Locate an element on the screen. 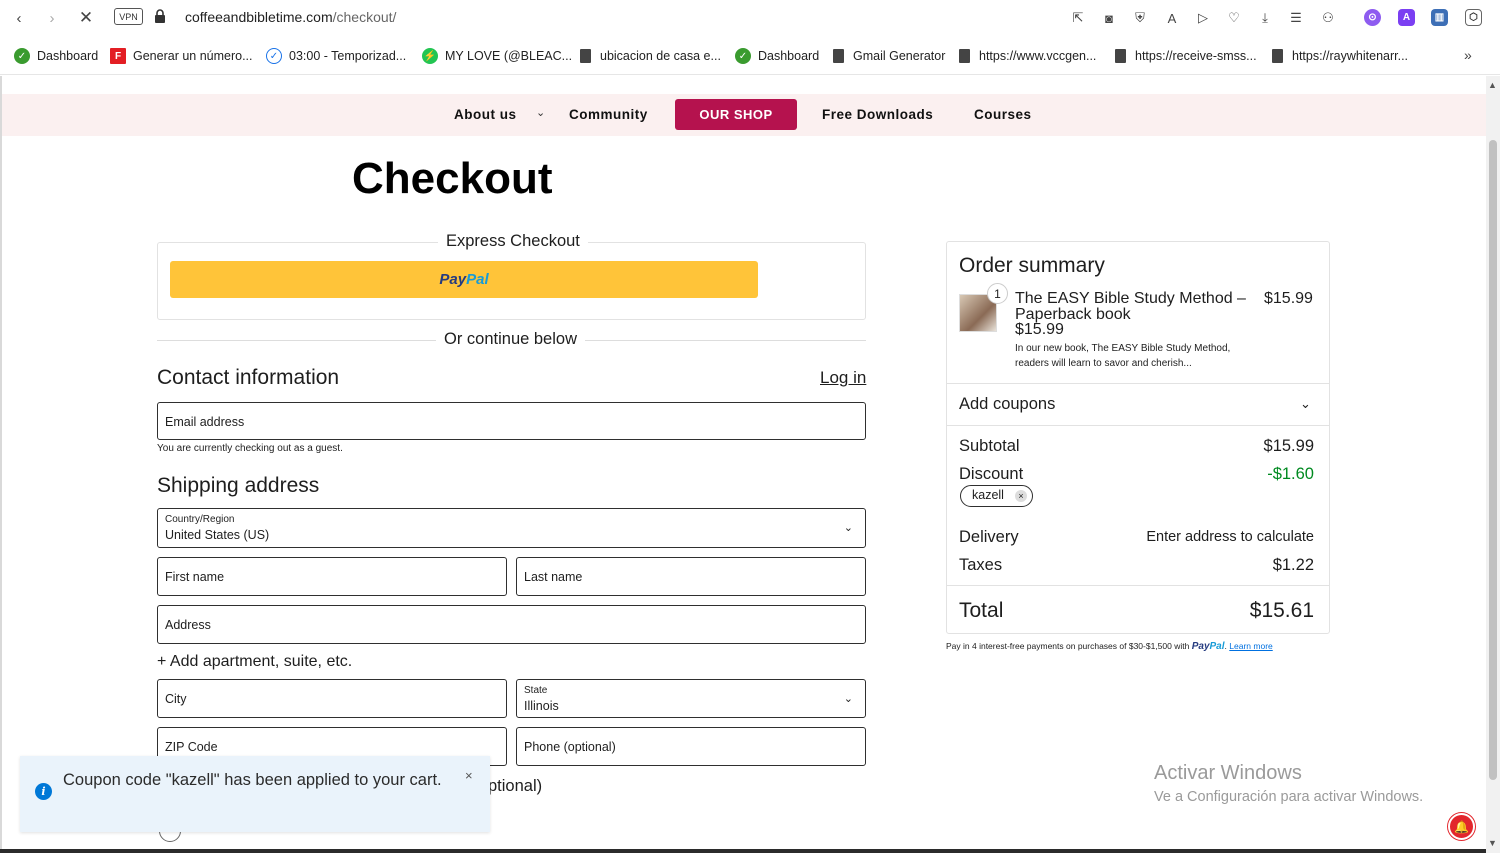 The width and height of the screenshot is (1500, 853). shipping-address-heading: Shipping address is located at coordinates (238, 485).